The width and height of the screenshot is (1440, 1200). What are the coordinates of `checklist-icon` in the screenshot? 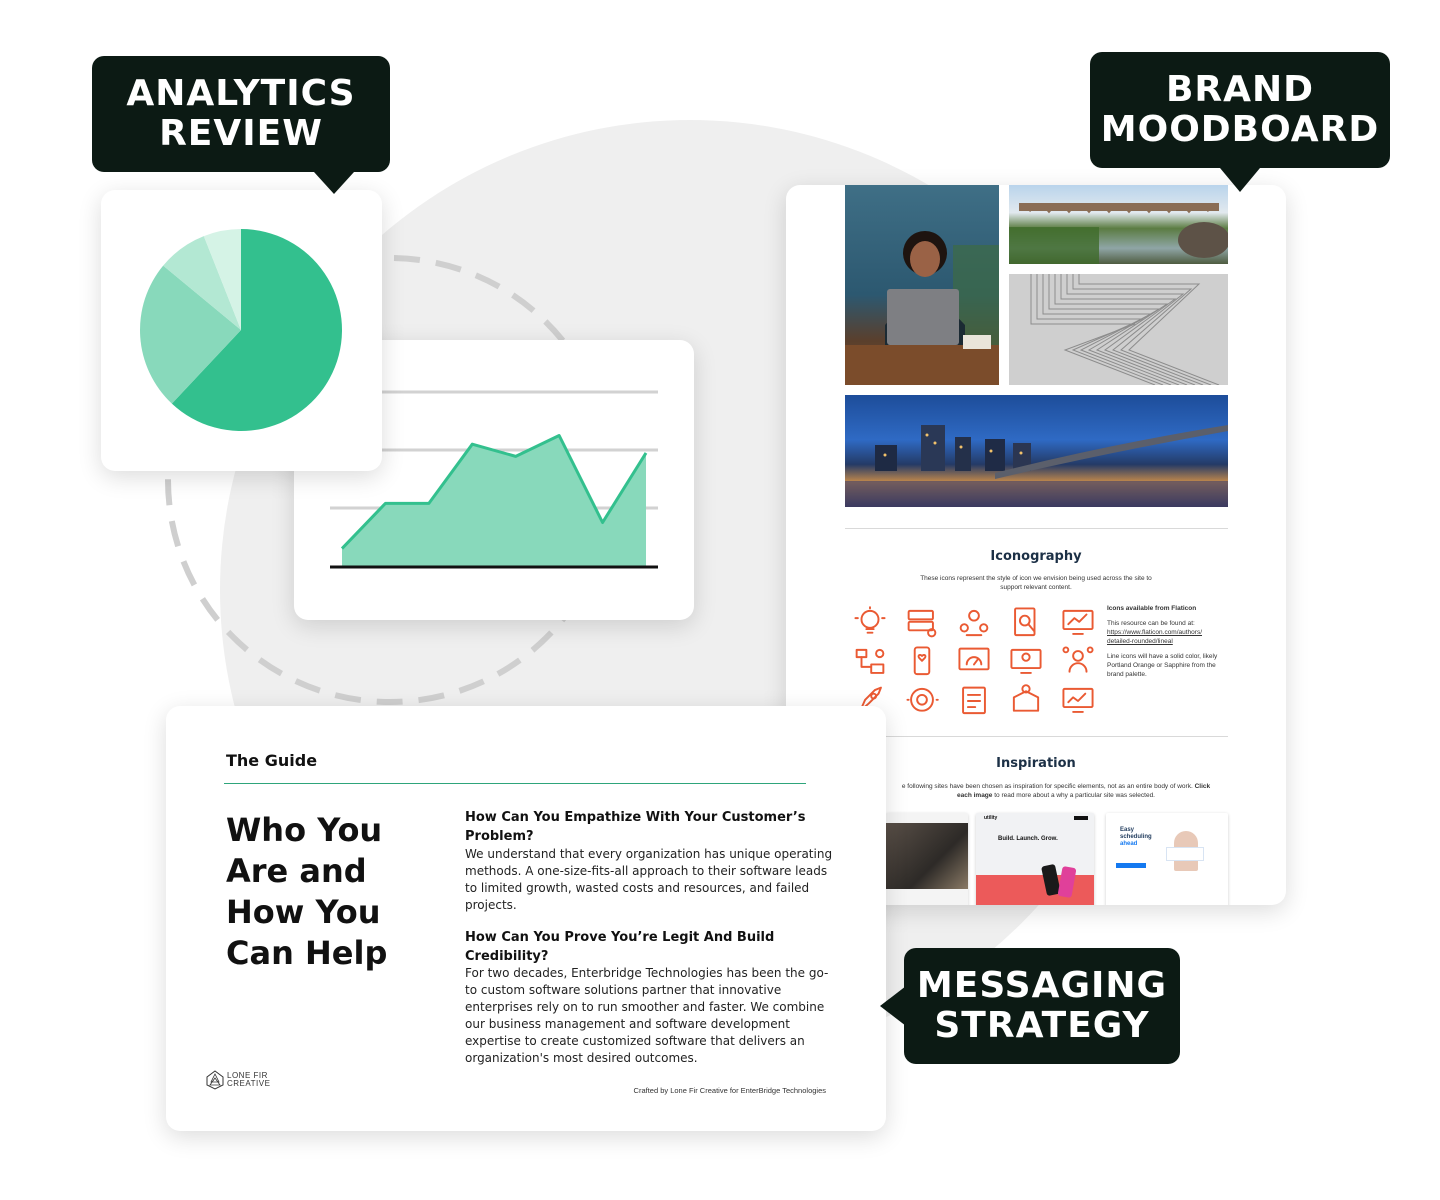 It's located at (974, 700).